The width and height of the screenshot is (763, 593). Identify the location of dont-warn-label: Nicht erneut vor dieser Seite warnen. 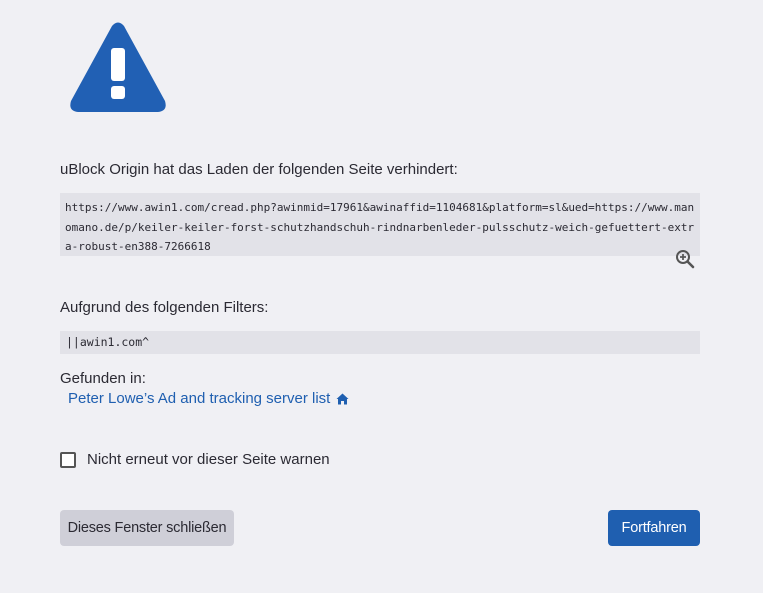
(208, 459).